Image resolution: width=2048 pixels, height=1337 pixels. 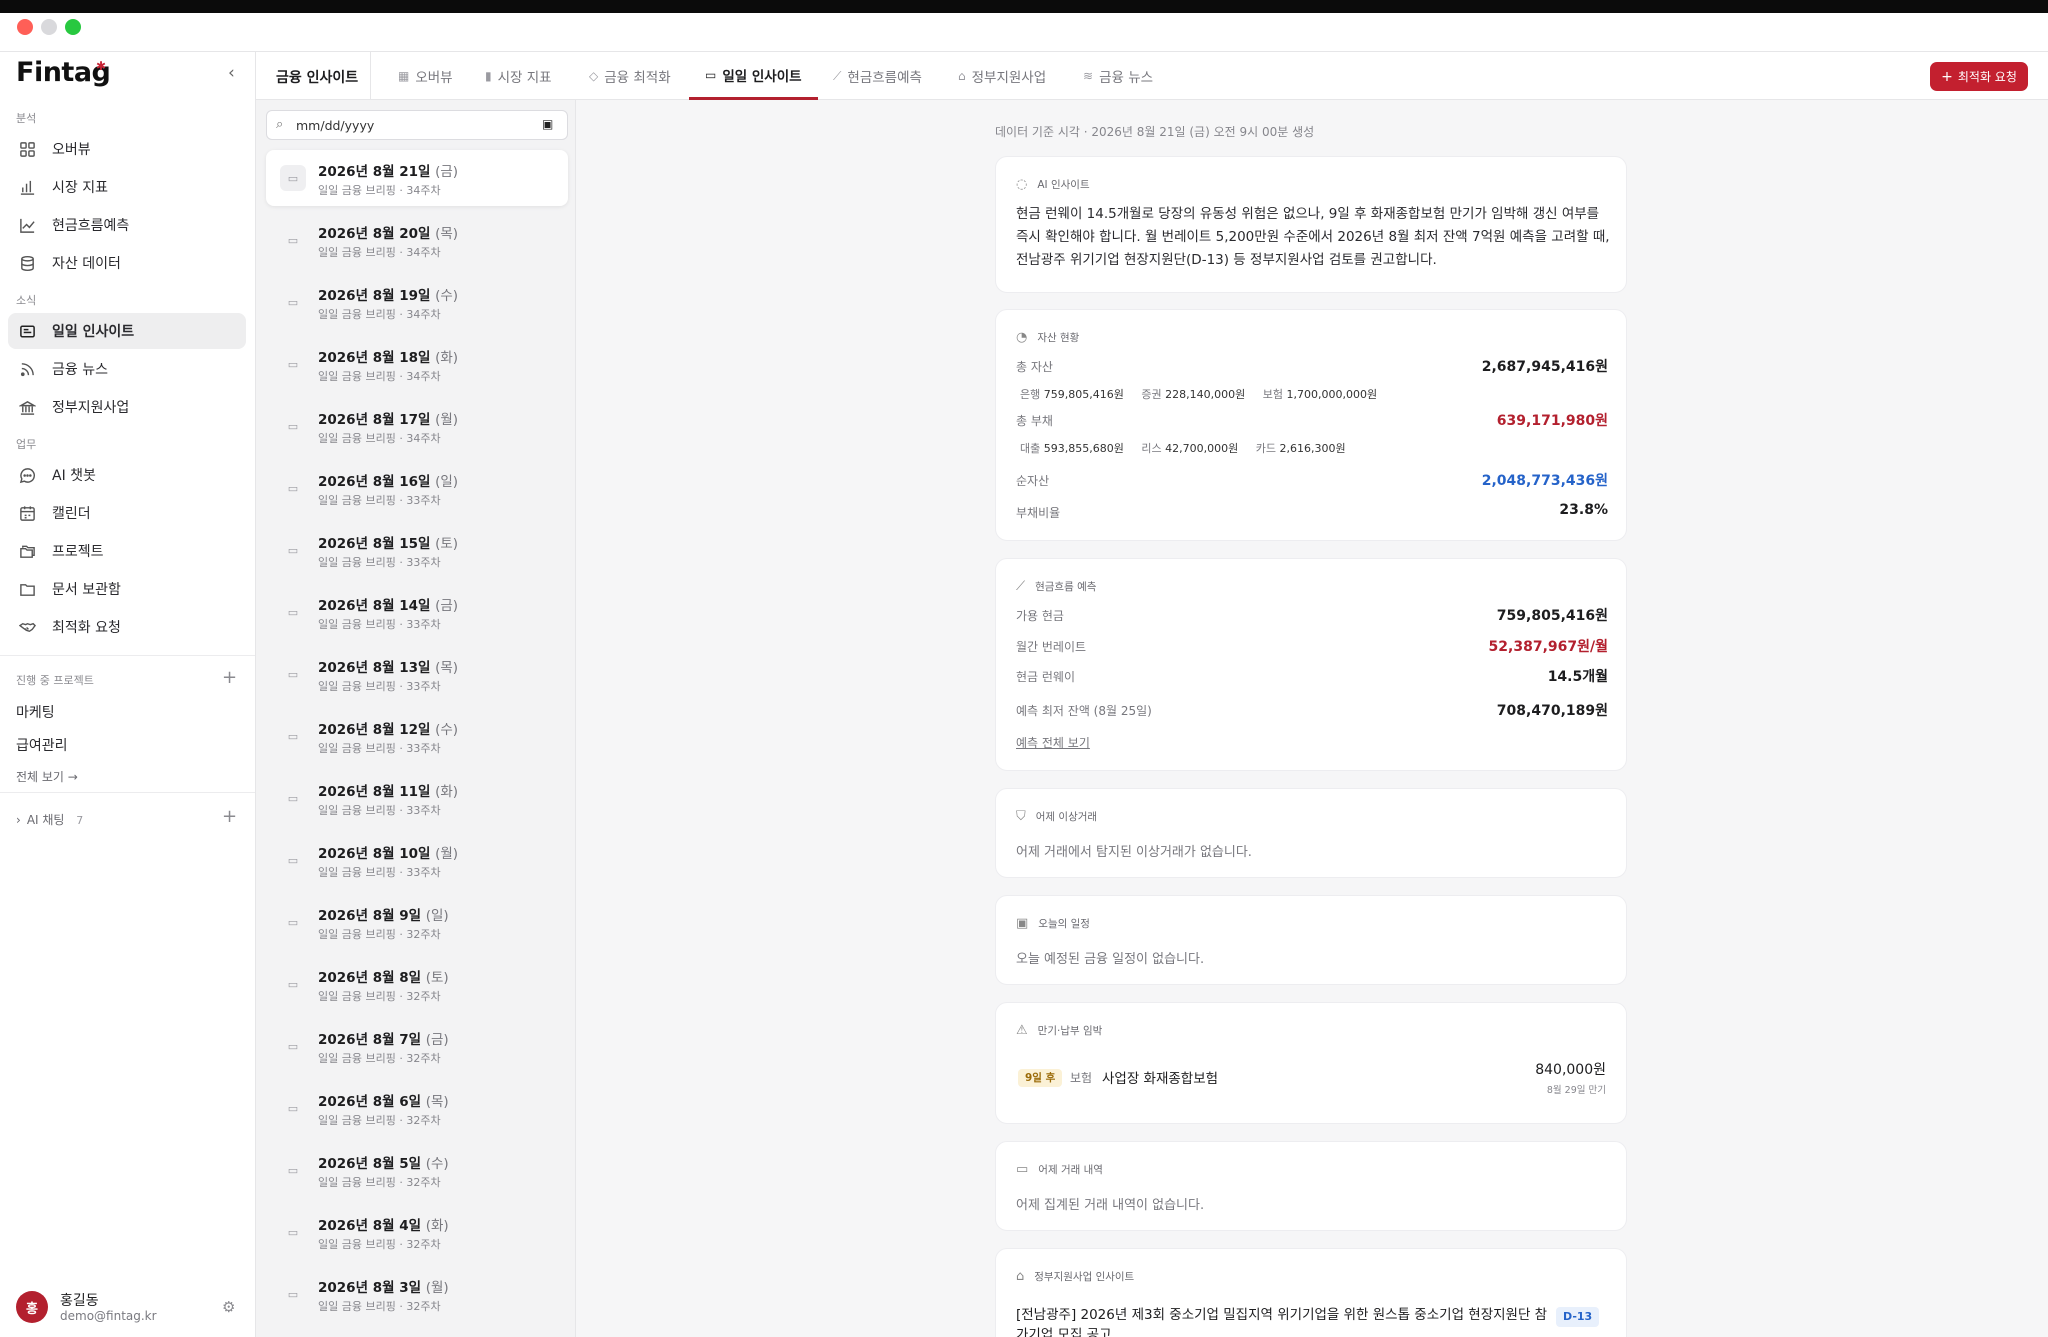 What do you see at coordinates (1118, 76) in the screenshot?
I see `tab-finance-news: ≋ 금융 뉴스` at bounding box center [1118, 76].